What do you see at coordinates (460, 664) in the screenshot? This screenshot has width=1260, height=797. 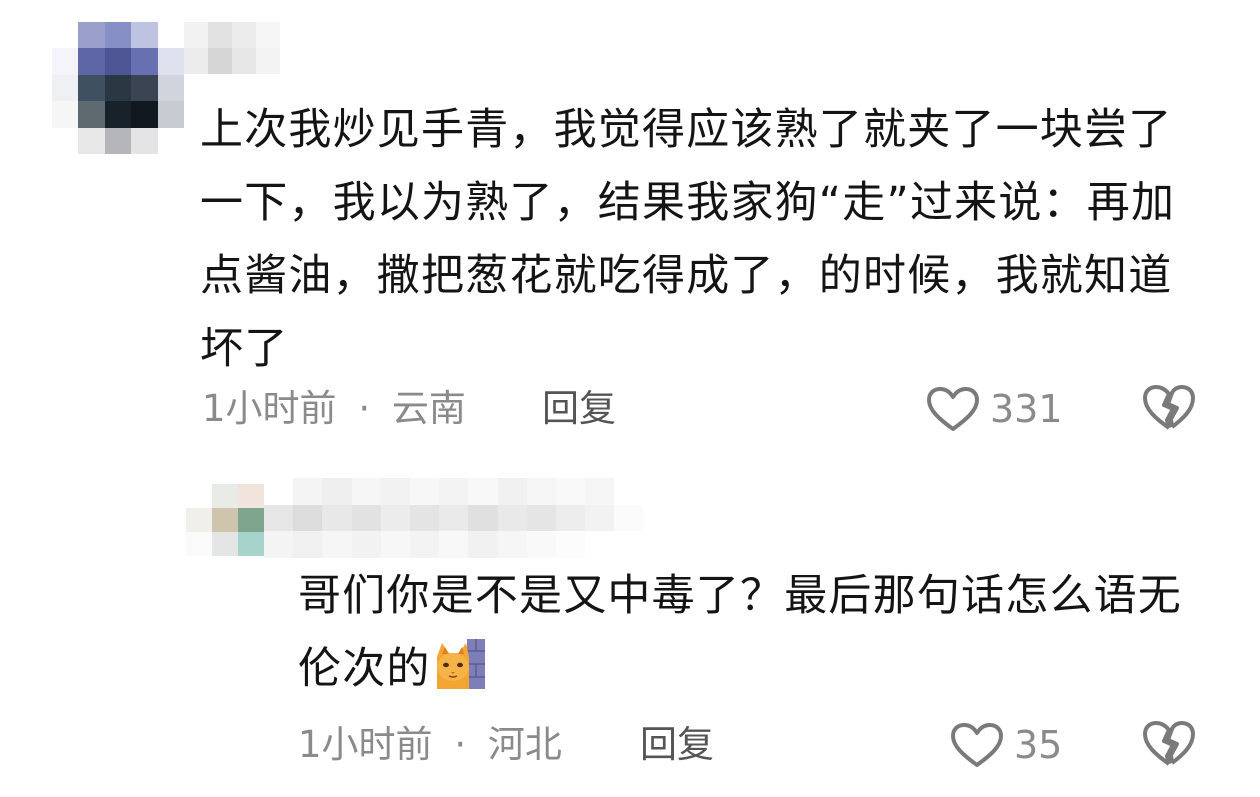 I see `cat-peeking-emoji` at bounding box center [460, 664].